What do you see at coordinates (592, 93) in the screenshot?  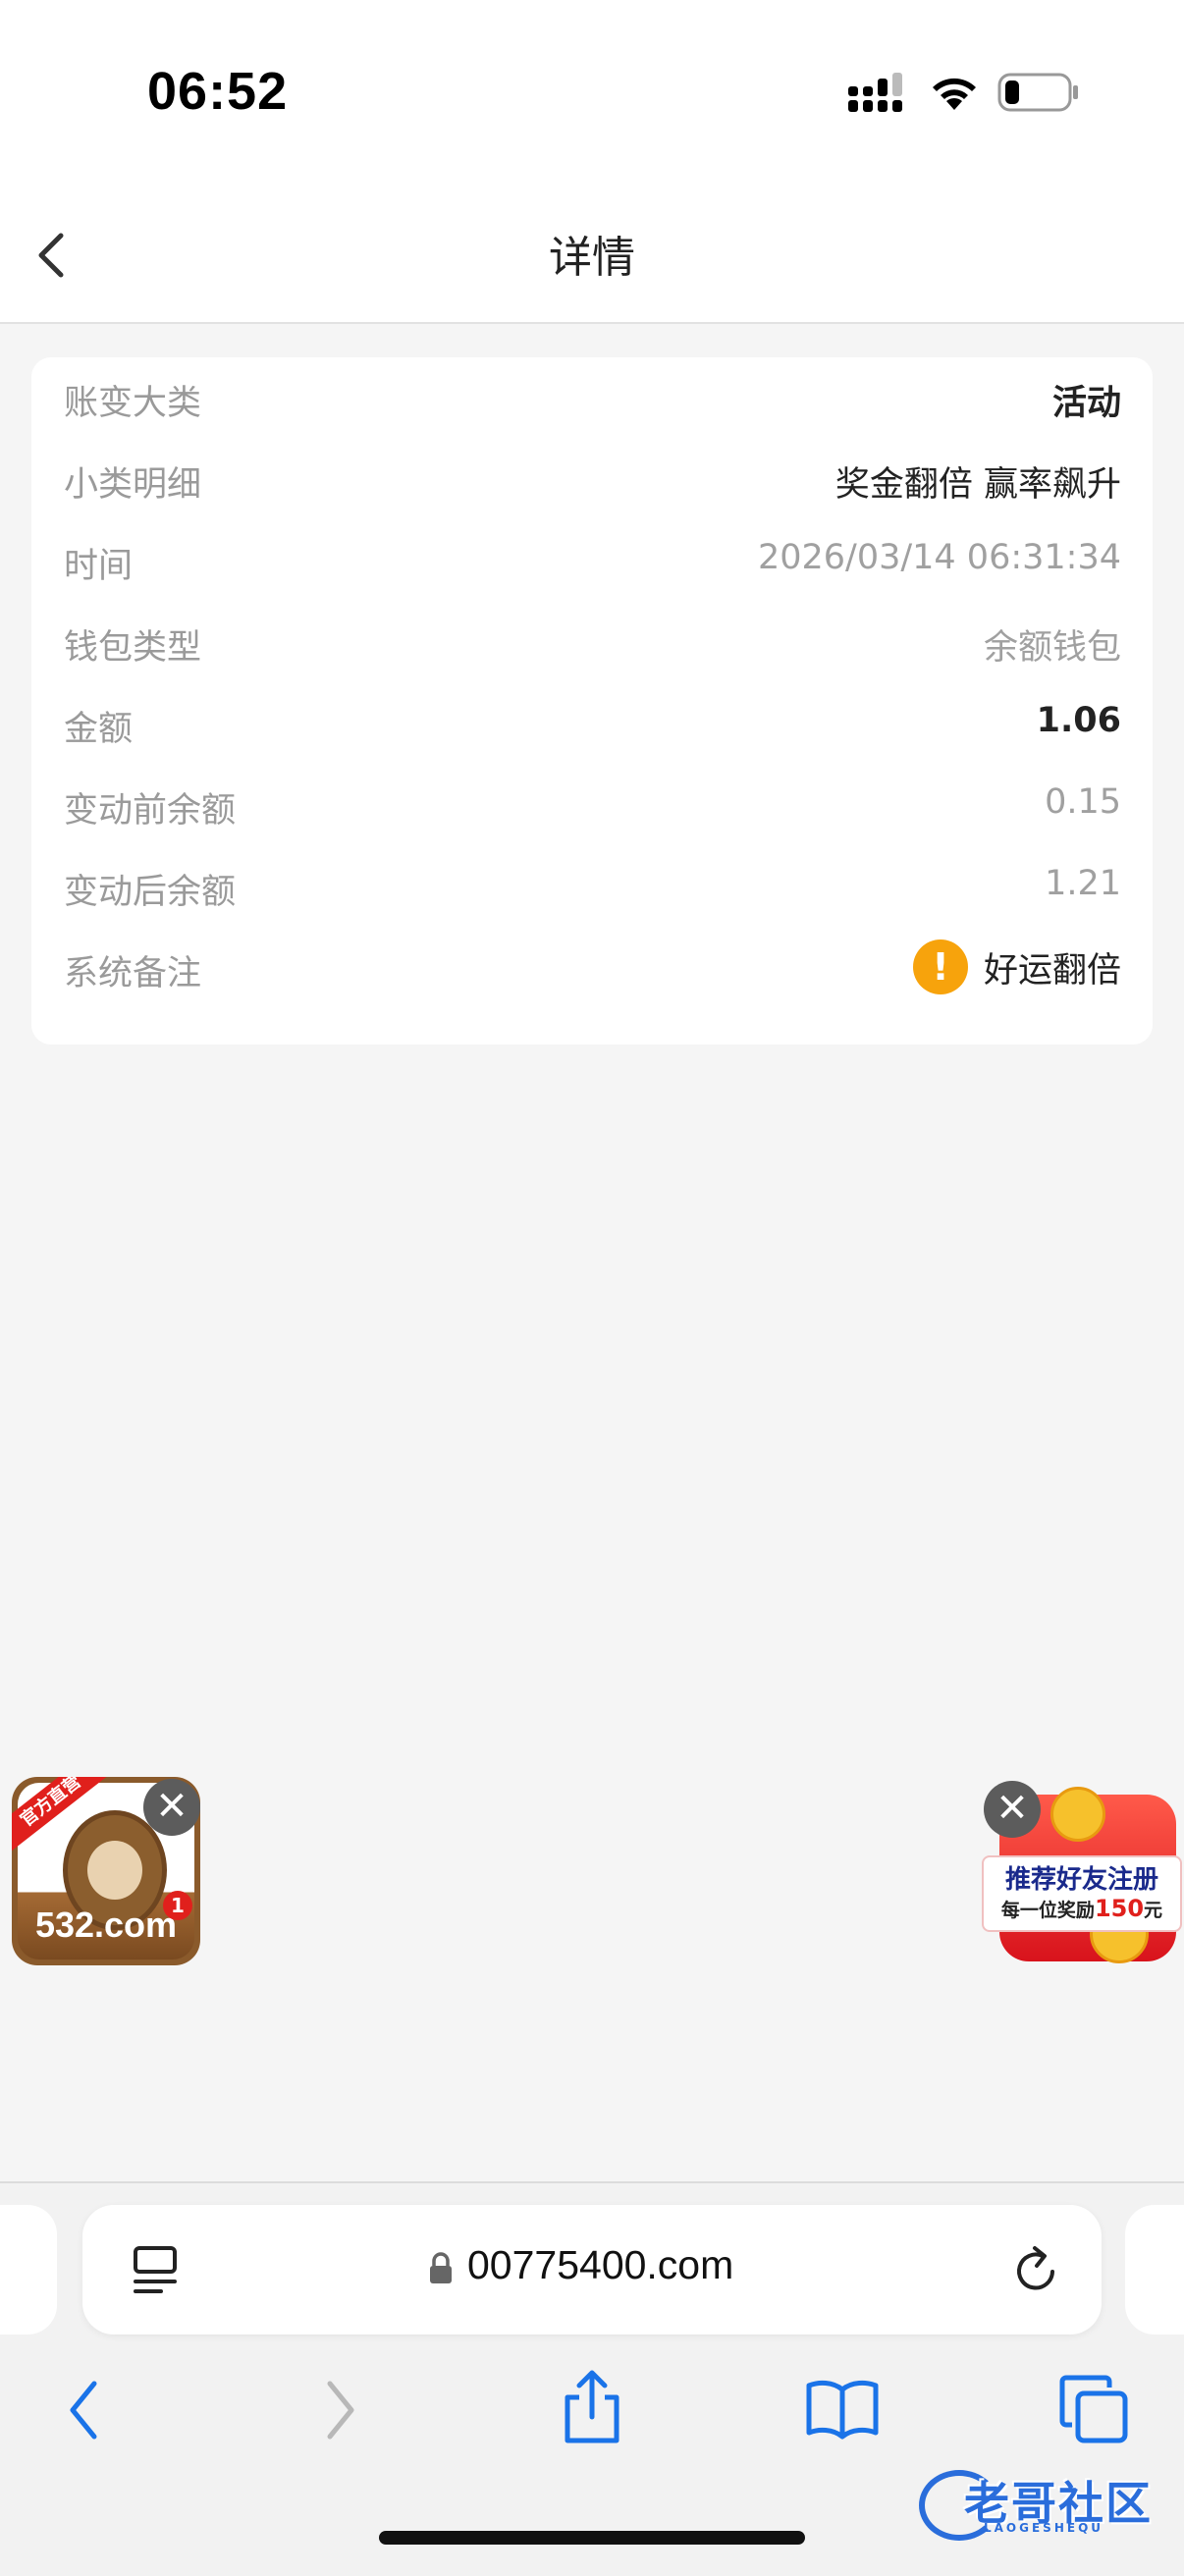 I see `status-bar: 06:52` at bounding box center [592, 93].